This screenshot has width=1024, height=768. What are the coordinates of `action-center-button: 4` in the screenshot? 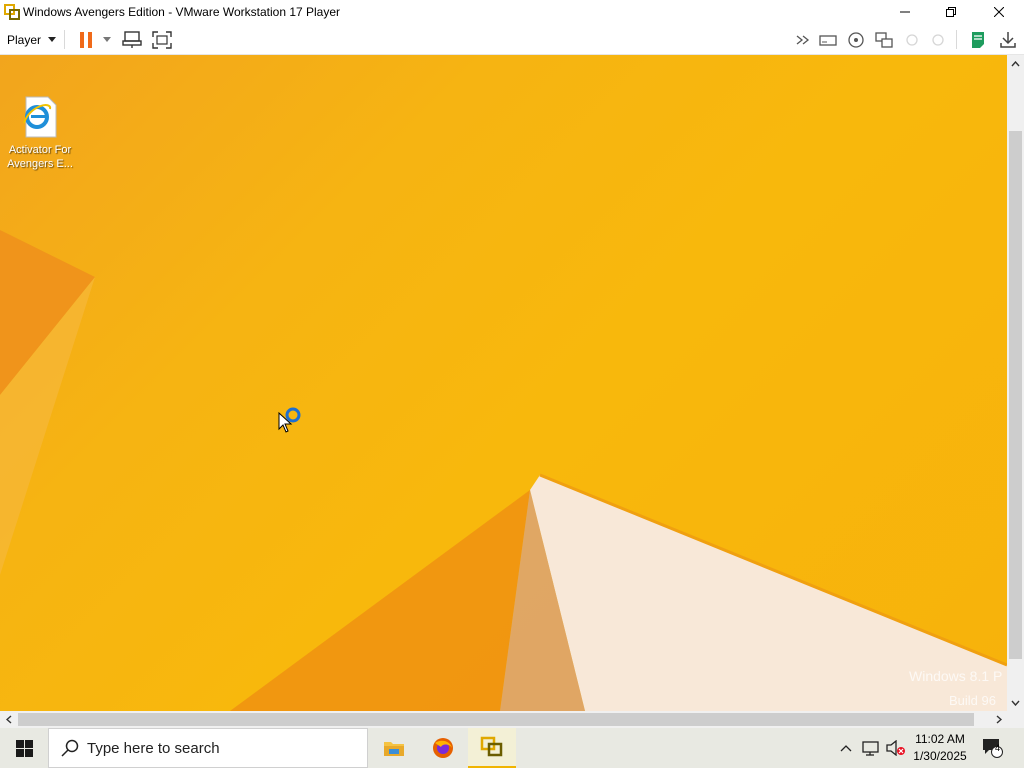 It's located at (993, 748).